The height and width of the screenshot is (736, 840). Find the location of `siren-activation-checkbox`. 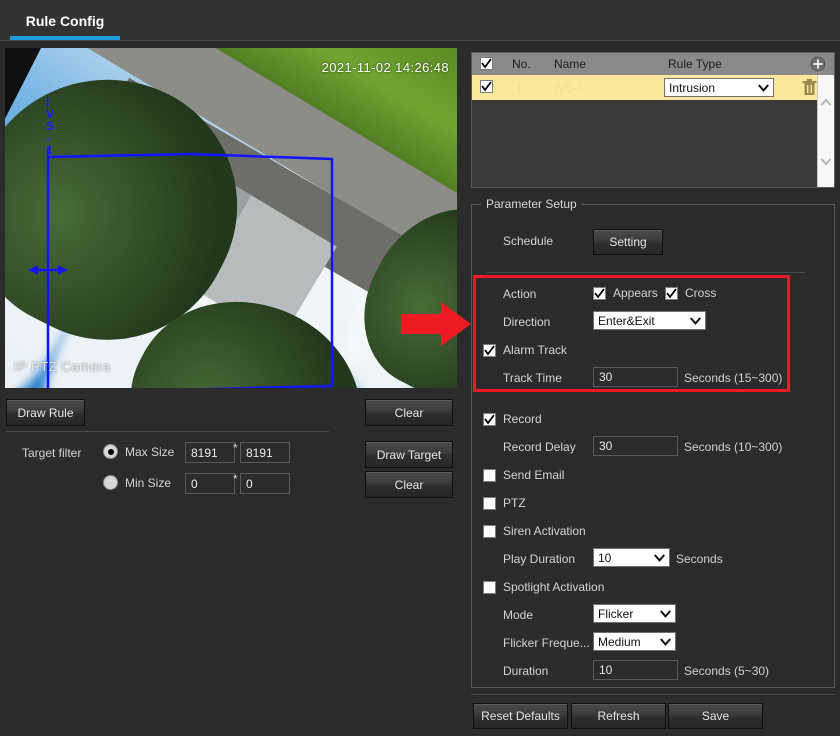

siren-activation-checkbox is located at coordinates (489, 531).